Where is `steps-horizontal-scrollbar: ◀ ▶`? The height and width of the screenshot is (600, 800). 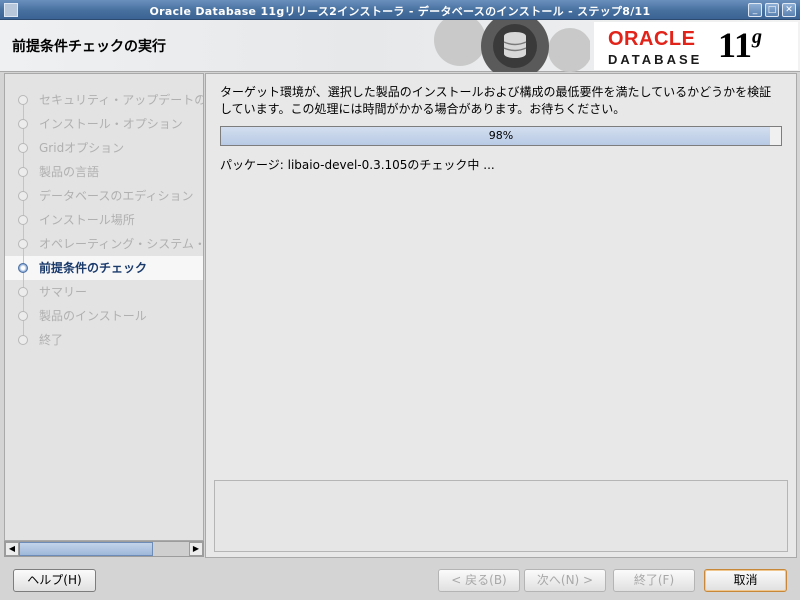
steps-horizontal-scrollbar: ◀ ▶ is located at coordinates (104, 549).